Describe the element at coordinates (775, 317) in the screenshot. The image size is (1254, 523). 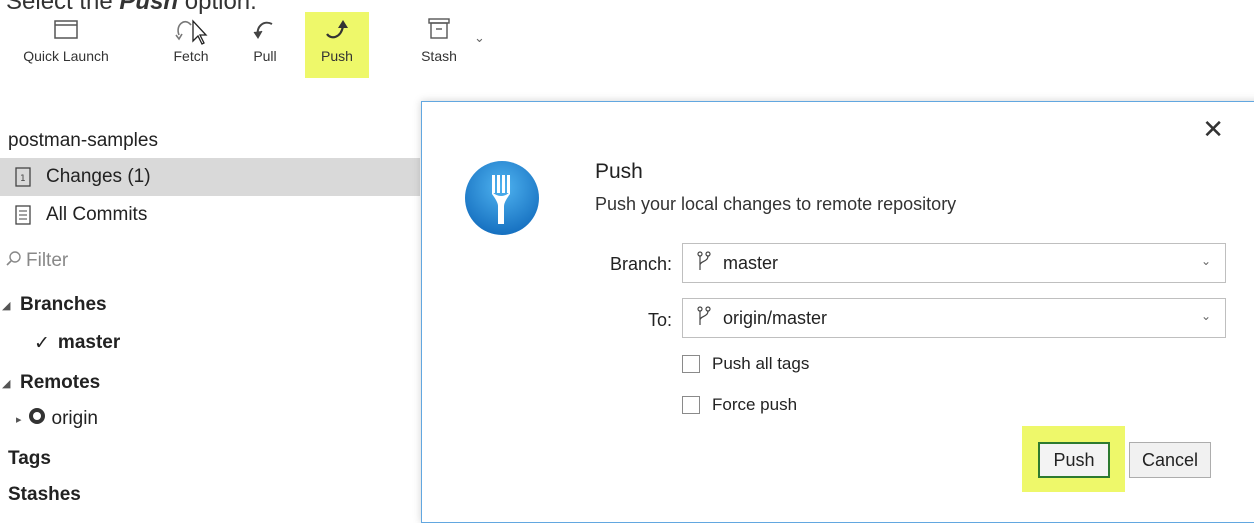
I see `to-select-value: origin/master` at that location.